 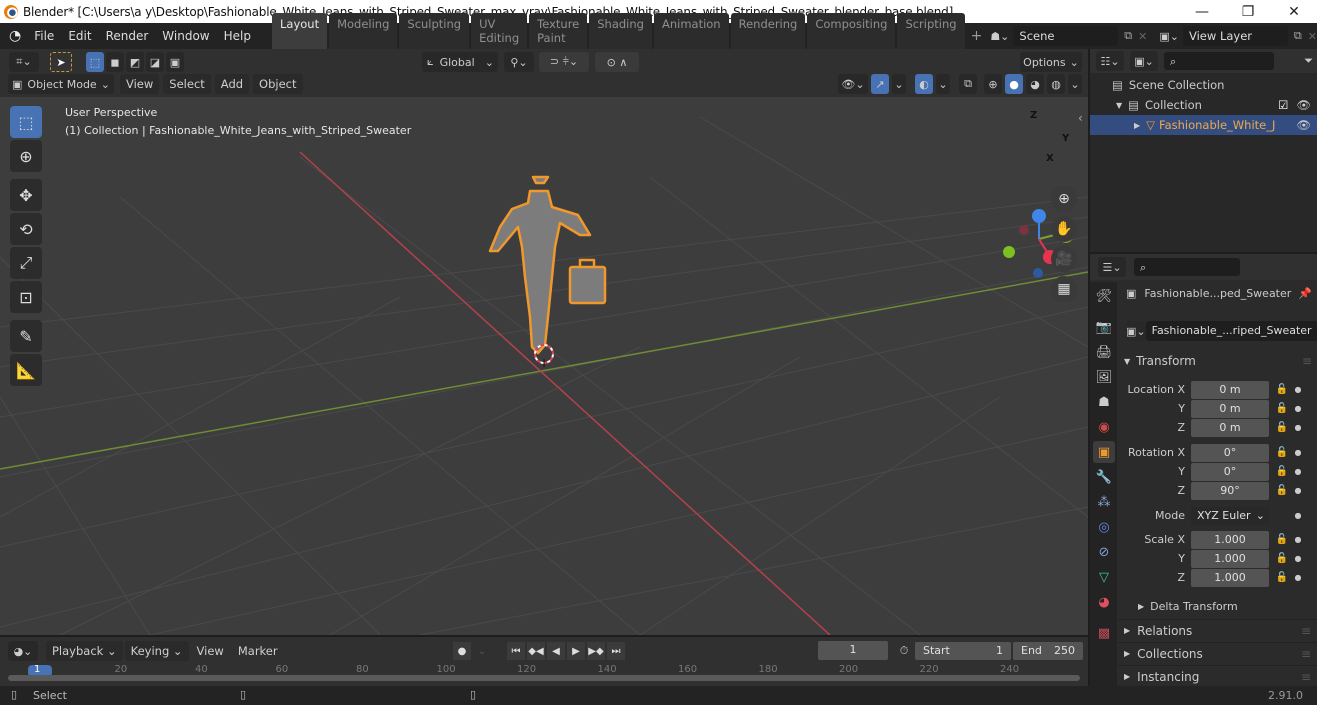 What do you see at coordinates (931, 31) in the screenshot?
I see `tab-scripting: Scripting` at bounding box center [931, 31].